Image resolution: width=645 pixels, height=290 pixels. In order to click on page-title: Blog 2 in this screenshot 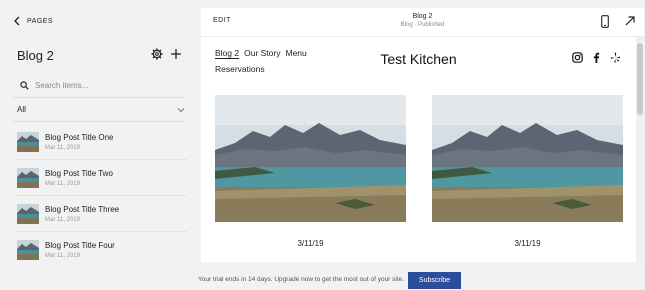, I will do `click(35, 55)`.